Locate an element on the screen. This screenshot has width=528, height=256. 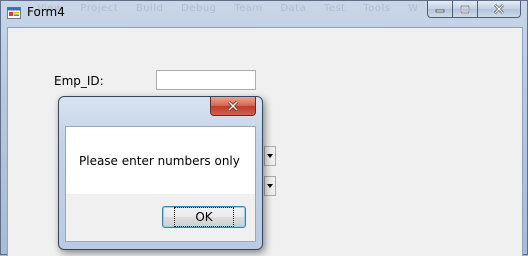
window-title: Form4 is located at coordinates (46, 12).